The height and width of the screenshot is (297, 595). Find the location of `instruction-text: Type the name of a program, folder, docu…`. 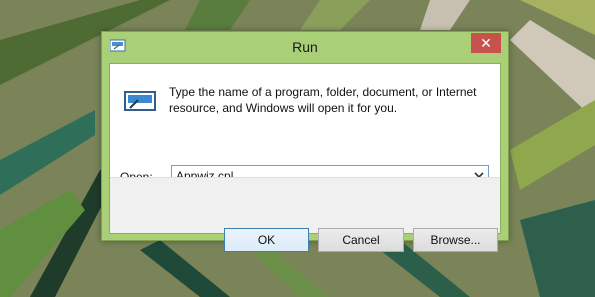

instruction-text: Type the name of a program, folder, docu… is located at coordinates (323, 100).